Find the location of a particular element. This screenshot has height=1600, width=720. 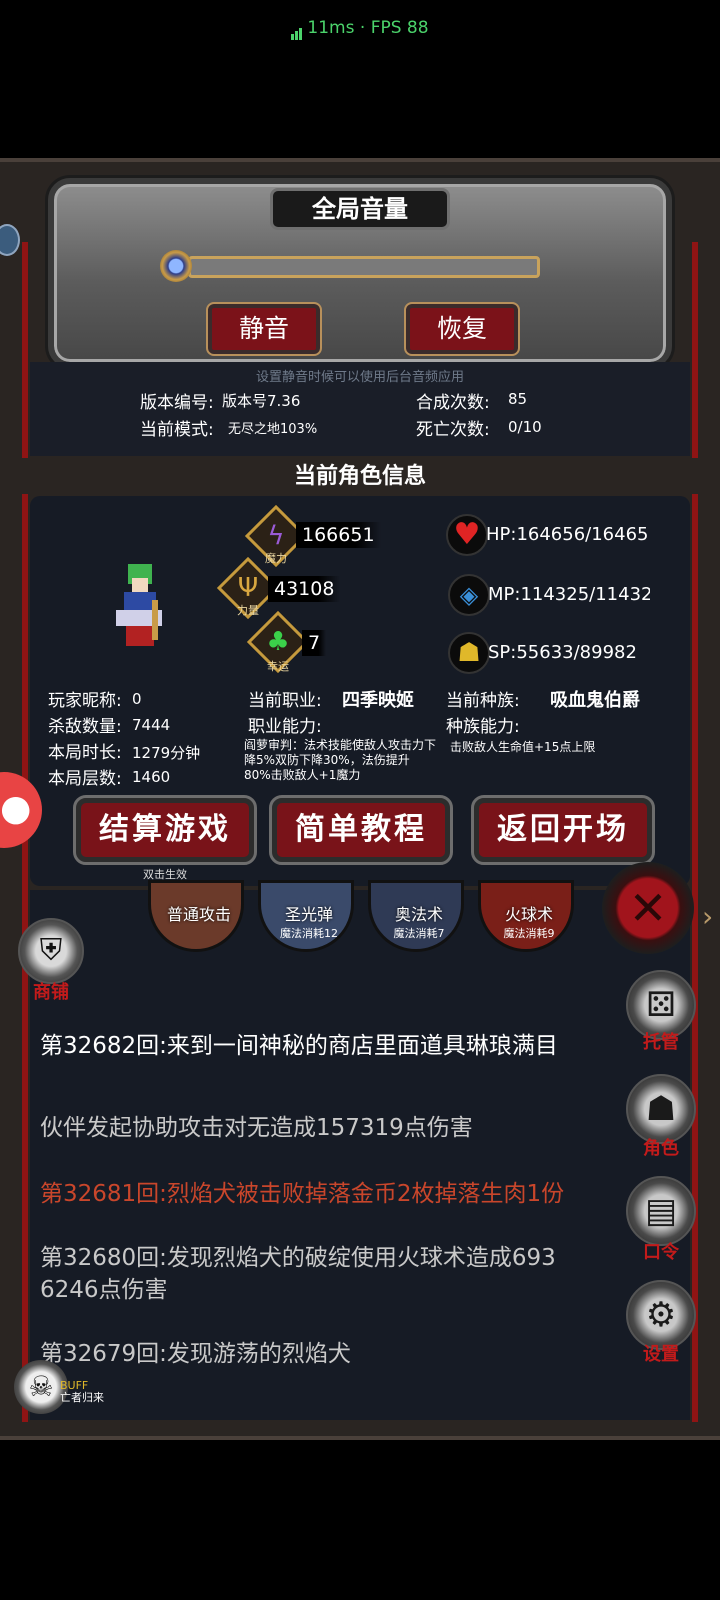

buff-desc: 亡者归来 is located at coordinates (82, 1397).